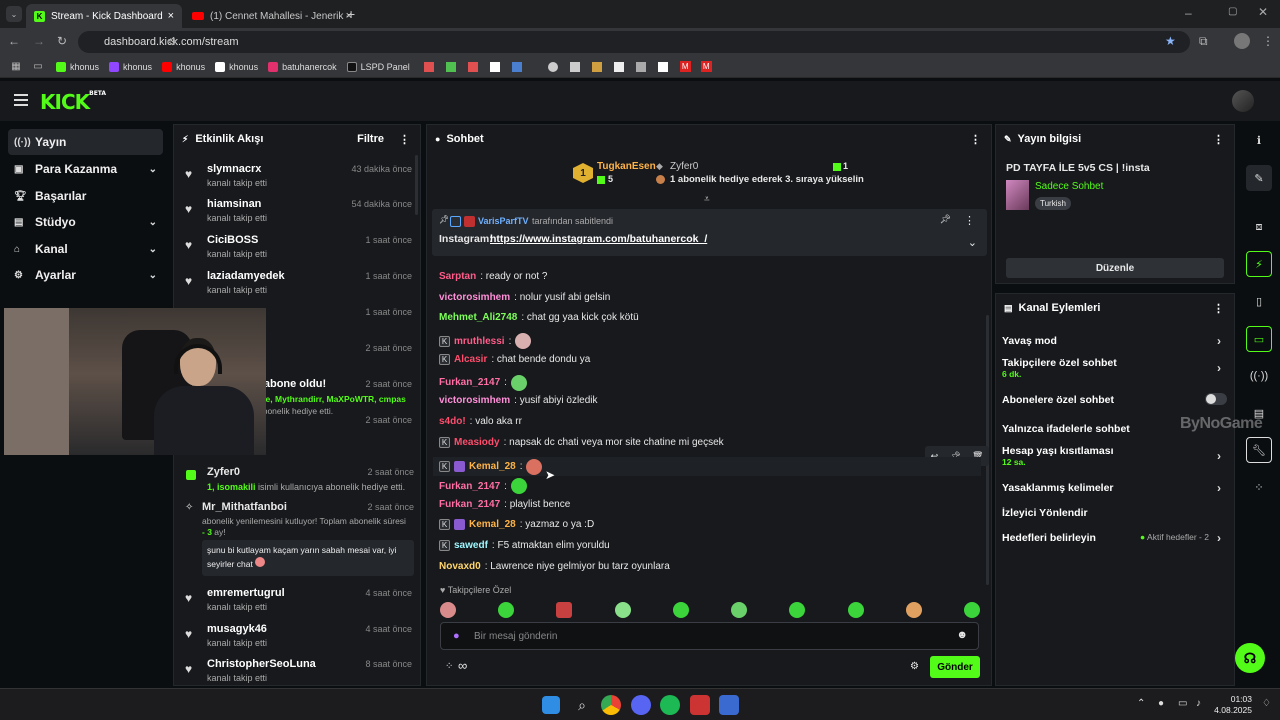  I want to click on wrench-icon: 🔧︎, so click(1259, 450).